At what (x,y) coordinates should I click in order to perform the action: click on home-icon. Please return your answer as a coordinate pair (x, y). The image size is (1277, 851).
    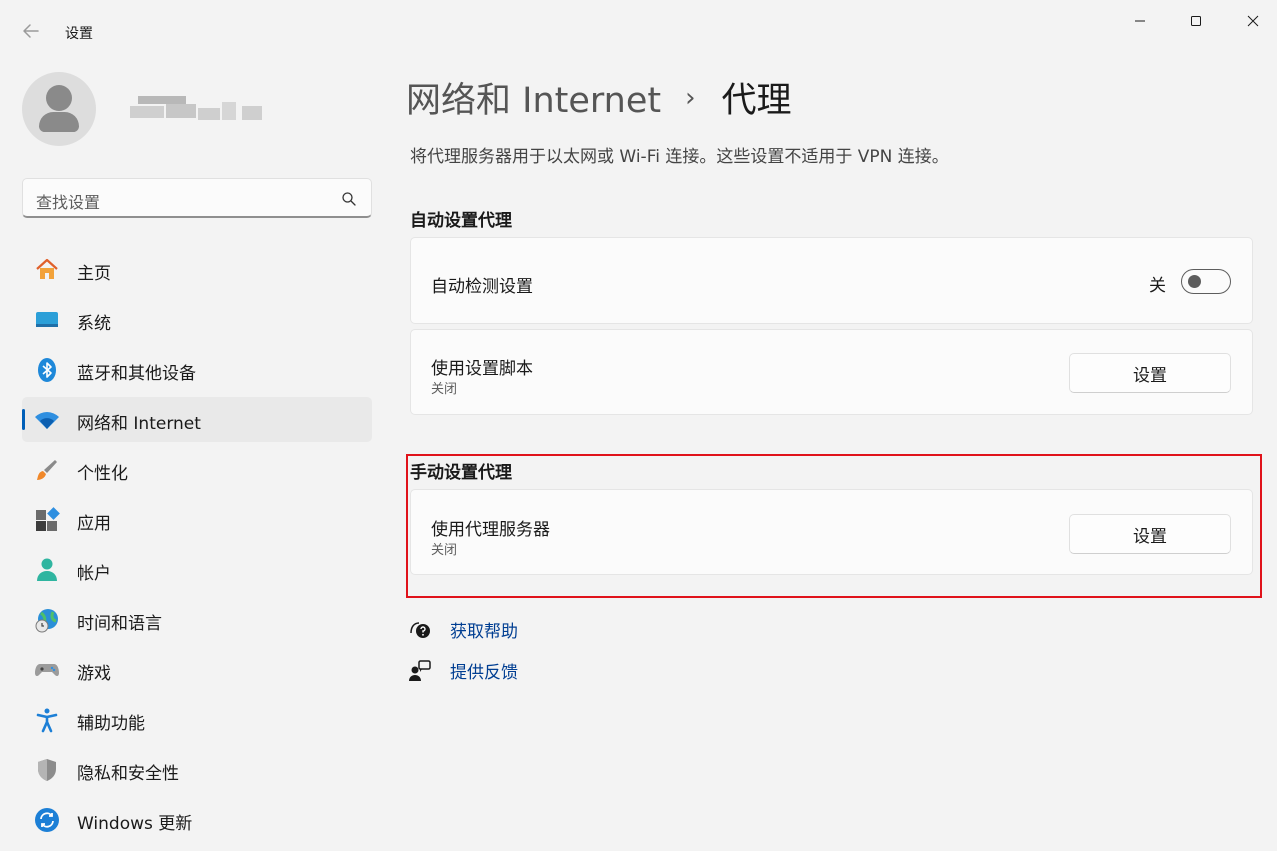
    Looking at the image, I should click on (47, 270).